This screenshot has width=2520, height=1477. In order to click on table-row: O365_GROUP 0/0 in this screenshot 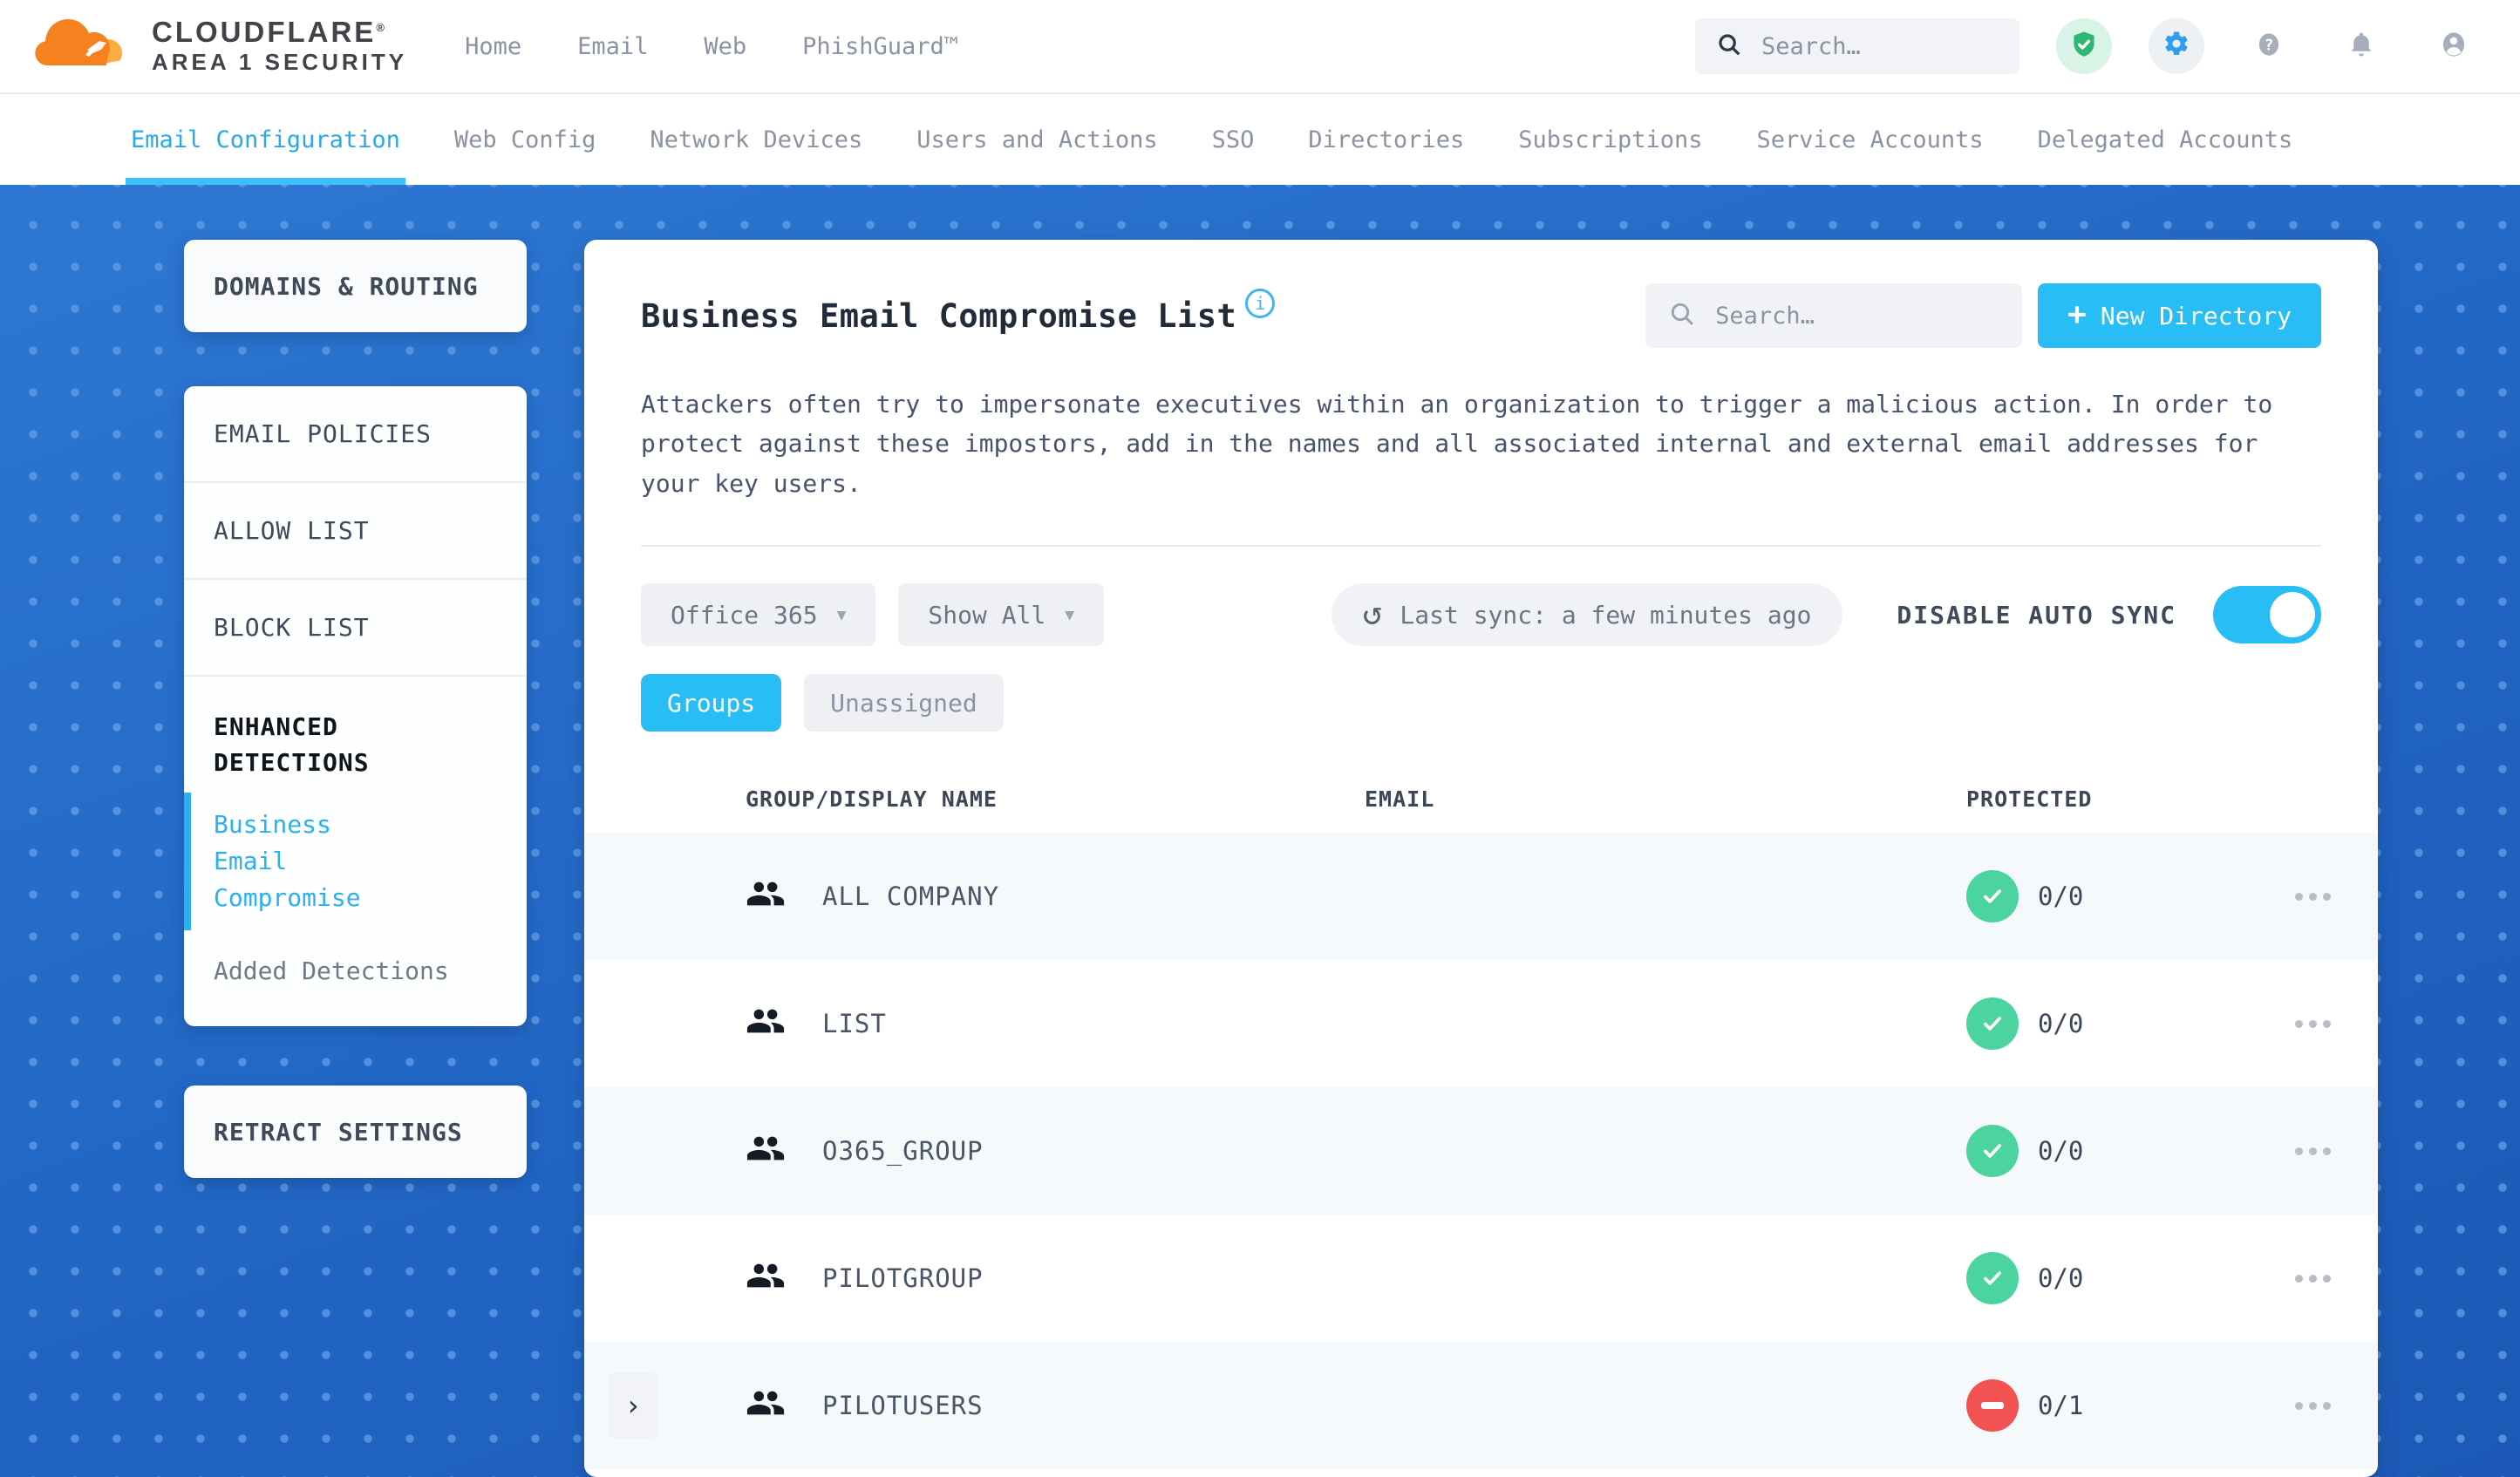, I will do `click(1481, 1151)`.